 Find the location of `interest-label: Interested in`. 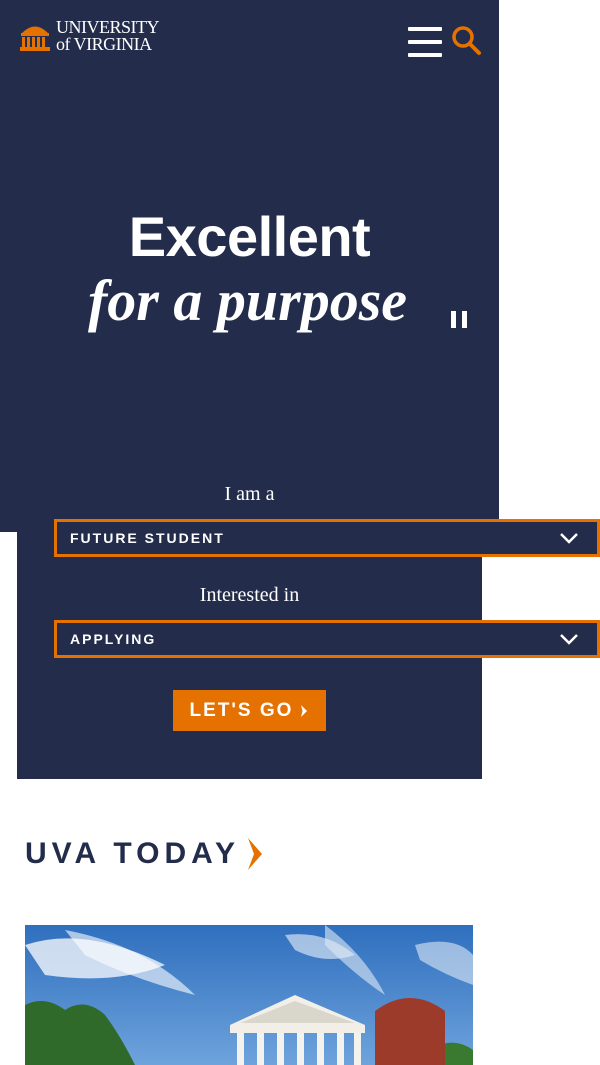

interest-label: Interested in is located at coordinates (249, 595).